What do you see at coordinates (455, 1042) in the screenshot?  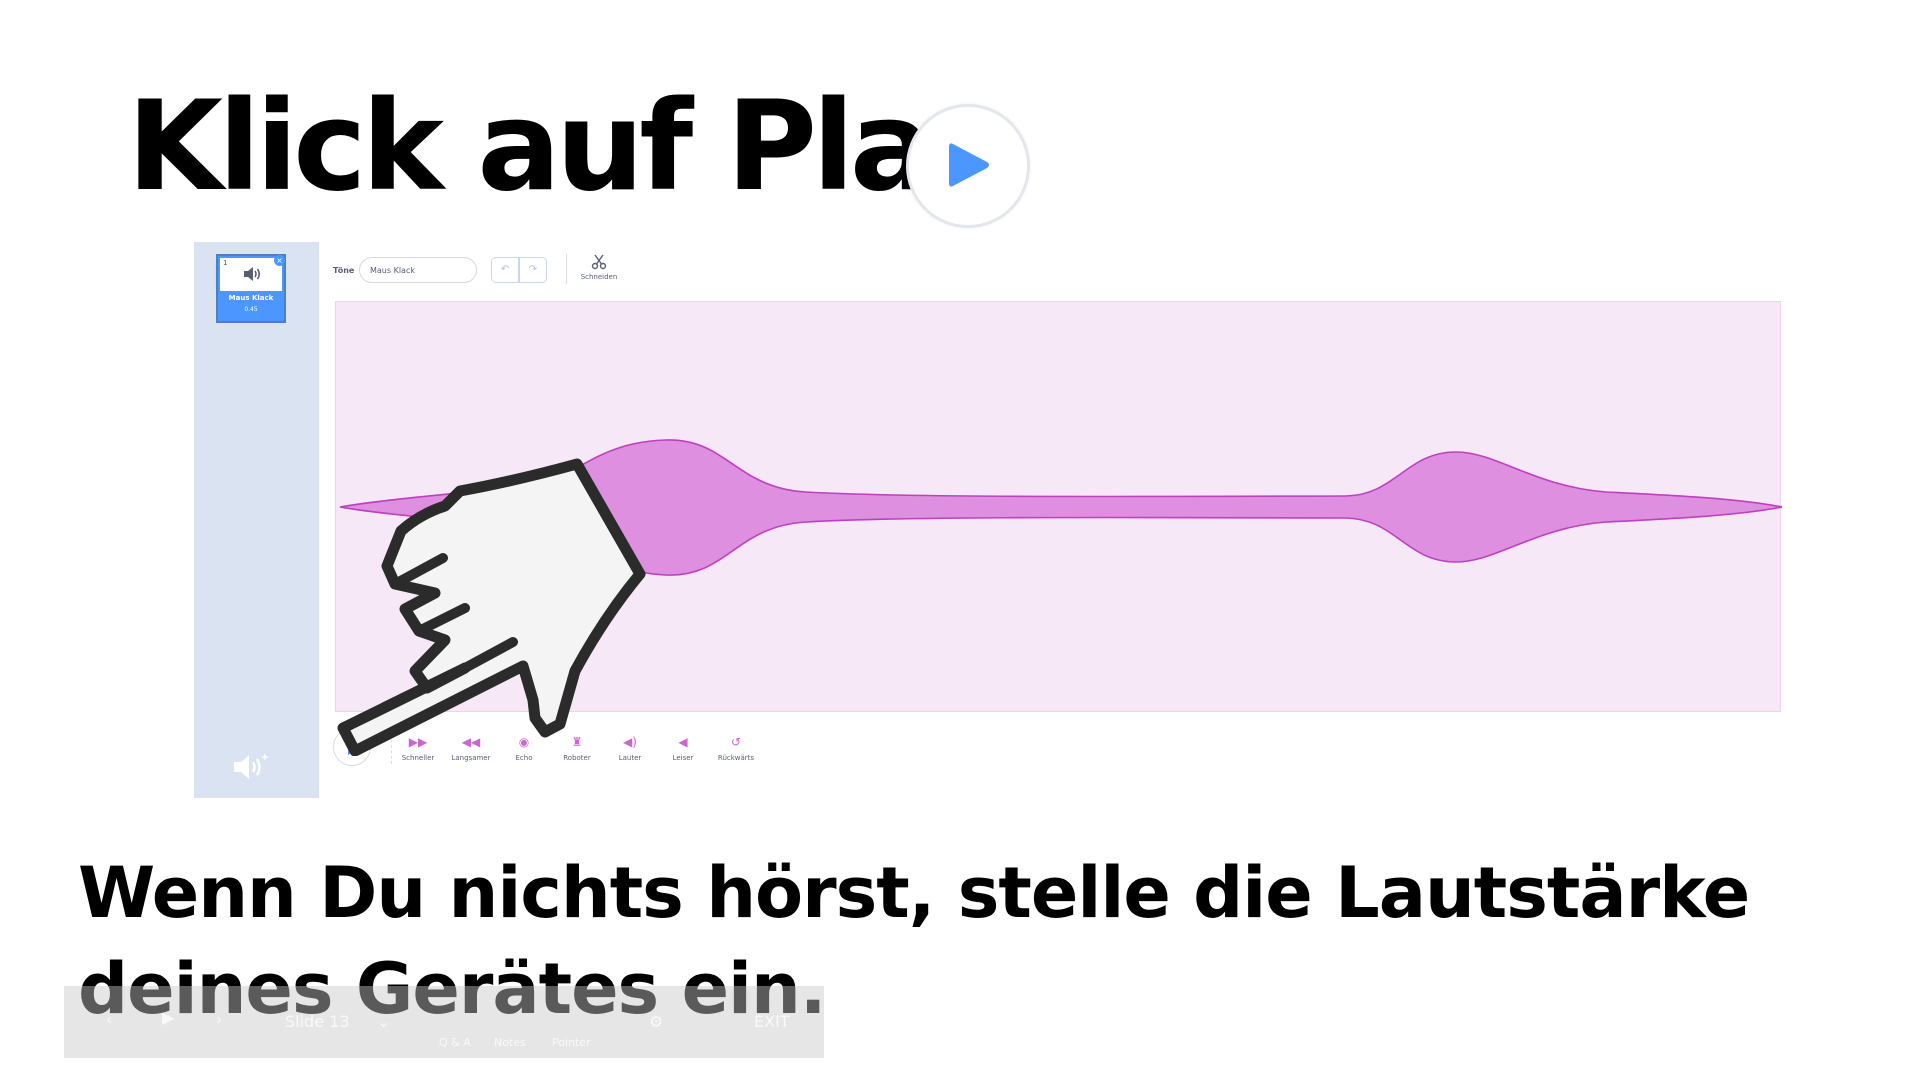 I see `qa-button: Q & A` at bounding box center [455, 1042].